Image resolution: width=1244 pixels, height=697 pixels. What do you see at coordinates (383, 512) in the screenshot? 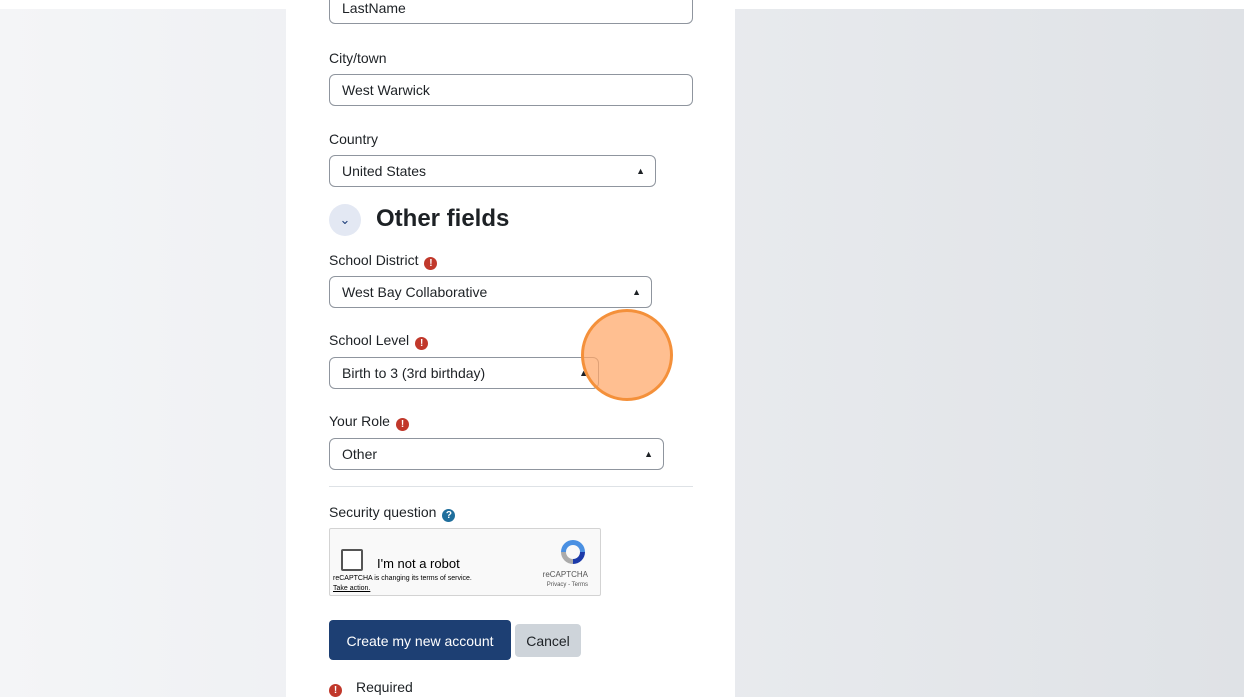
I see `security-question-label-text: Security question` at bounding box center [383, 512].